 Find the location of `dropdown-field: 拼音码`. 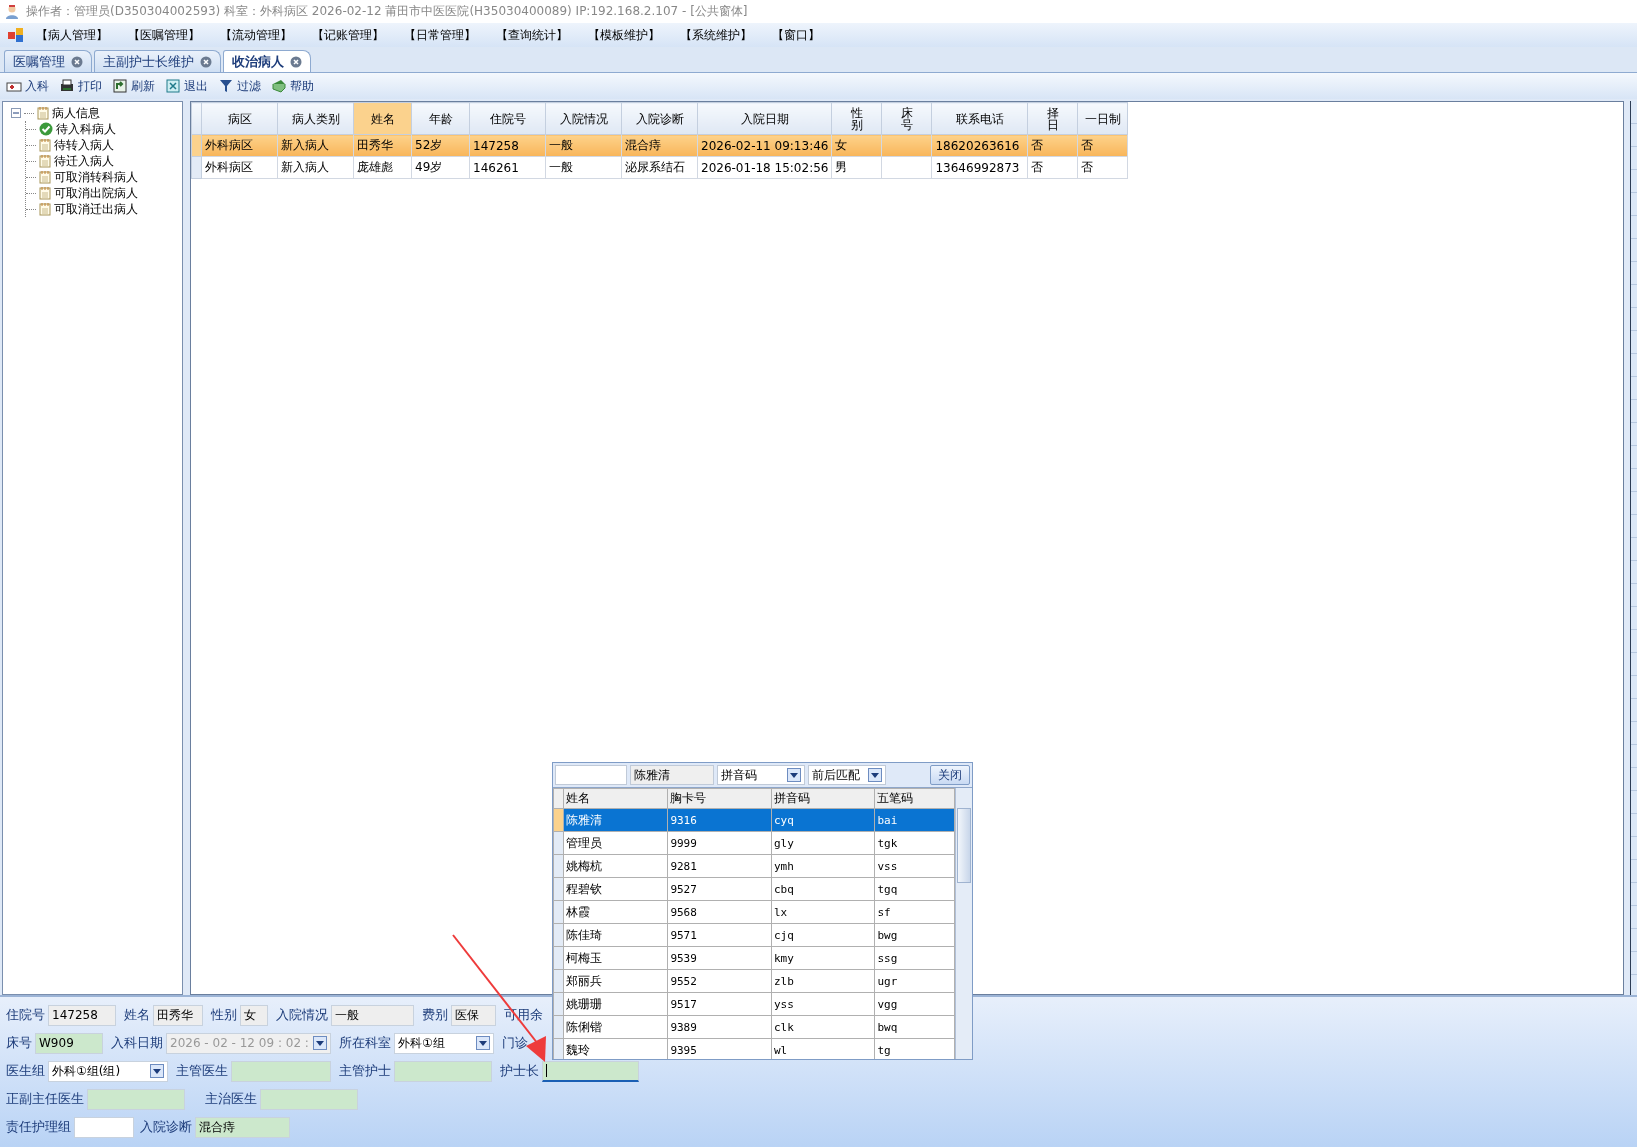

dropdown-field: 拼音码 is located at coordinates (761, 775).